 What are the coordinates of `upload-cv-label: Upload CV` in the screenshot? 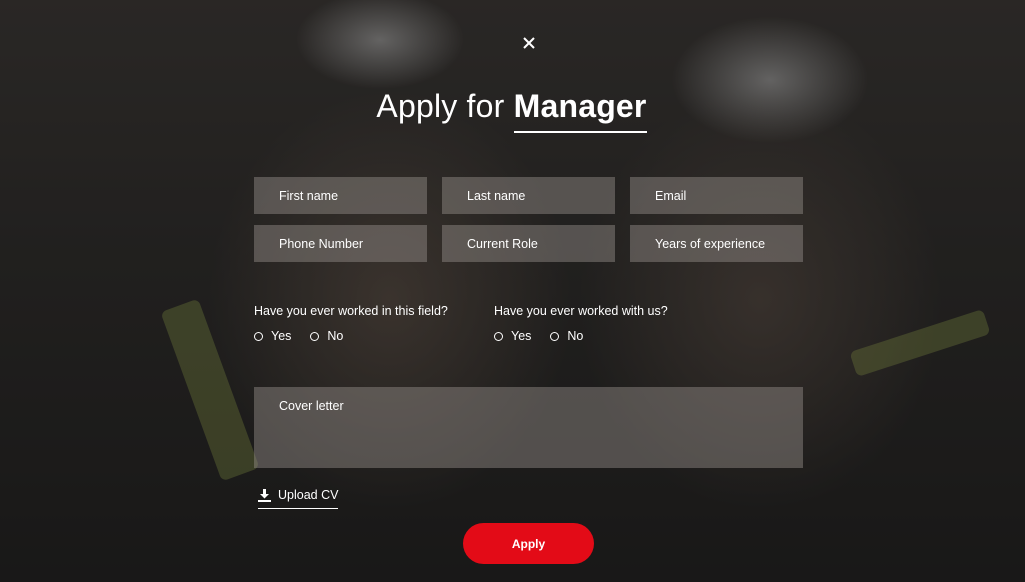 It's located at (308, 495).